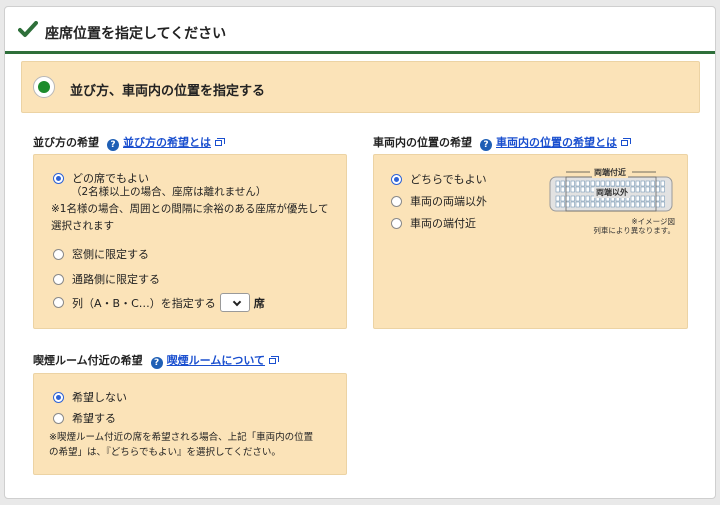 This screenshot has width=720, height=505. What do you see at coordinates (360, 30) in the screenshot?
I see `panel-header: 座席位置を指定してください` at bounding box center [360, 30].